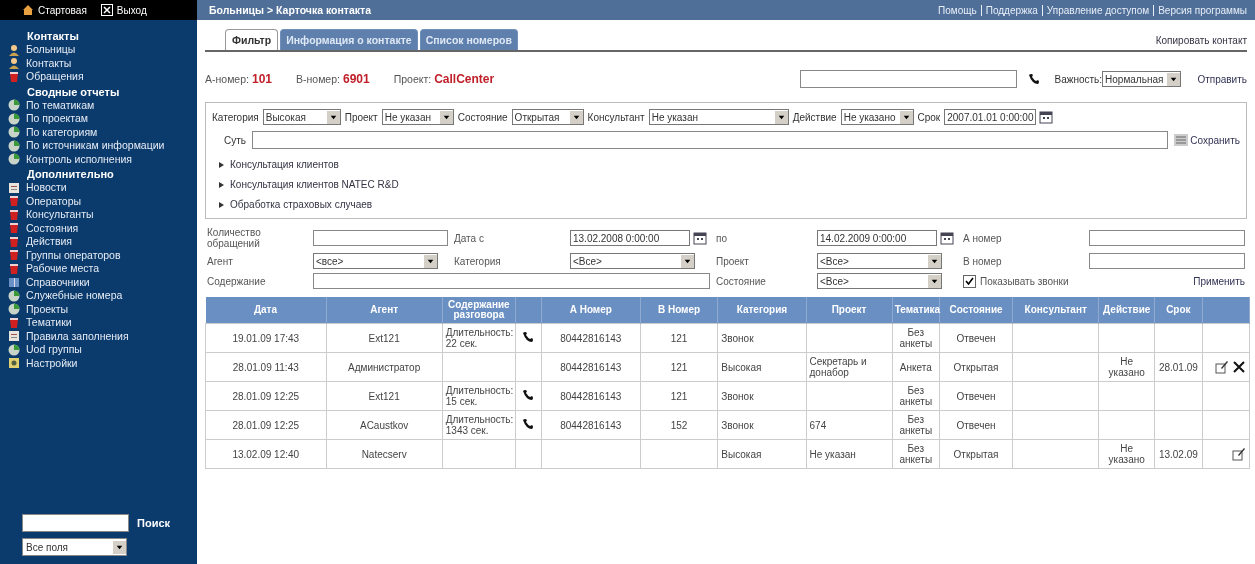  I want to click on dropdown: Открытая, so click(547, 117).